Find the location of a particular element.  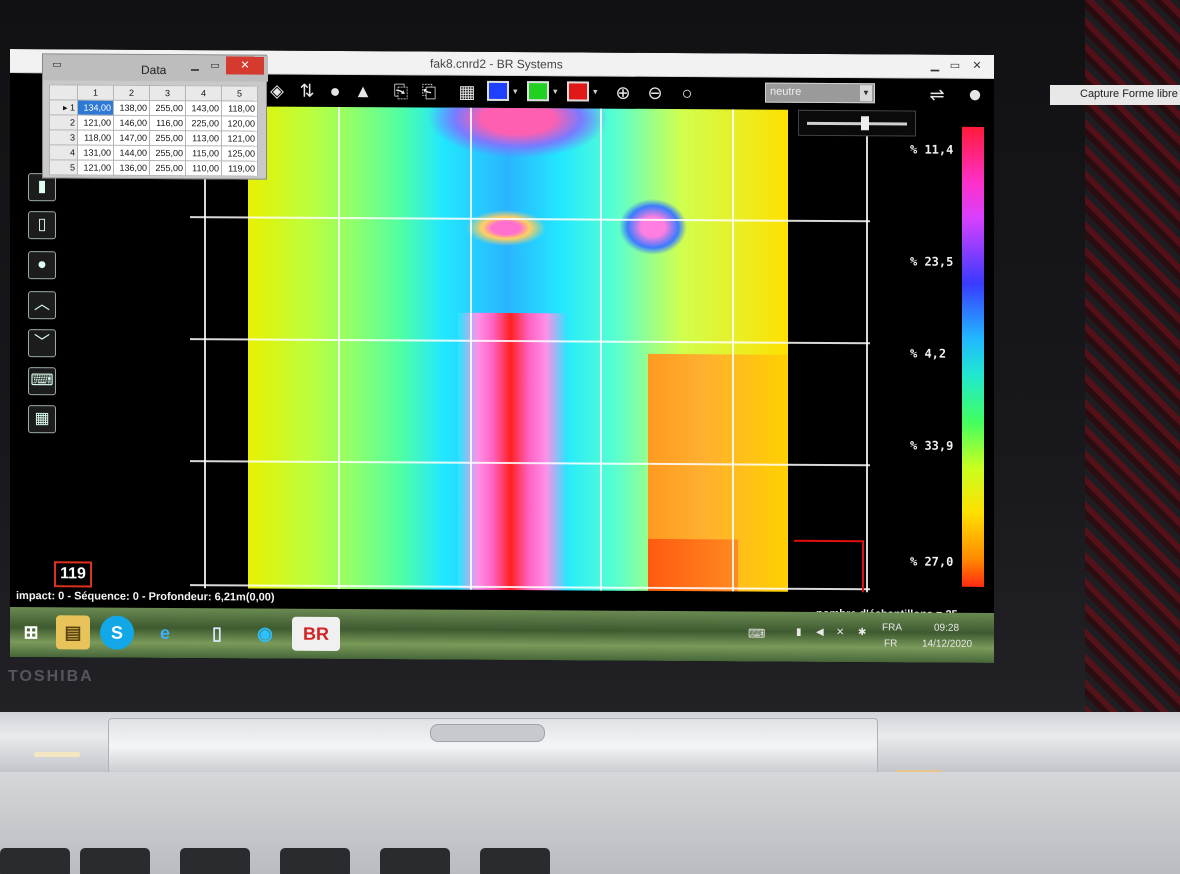

table-cell: 144,00 is located at coordinates (131, 153).